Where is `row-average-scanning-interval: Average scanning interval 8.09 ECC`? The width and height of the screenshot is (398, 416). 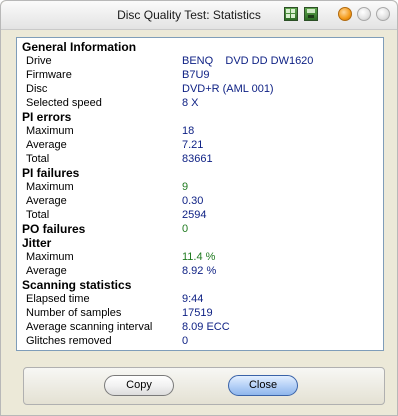
row-average-scanning-interval: Average scanning interval 8.09 ECC is located at coordinates (197, 327).